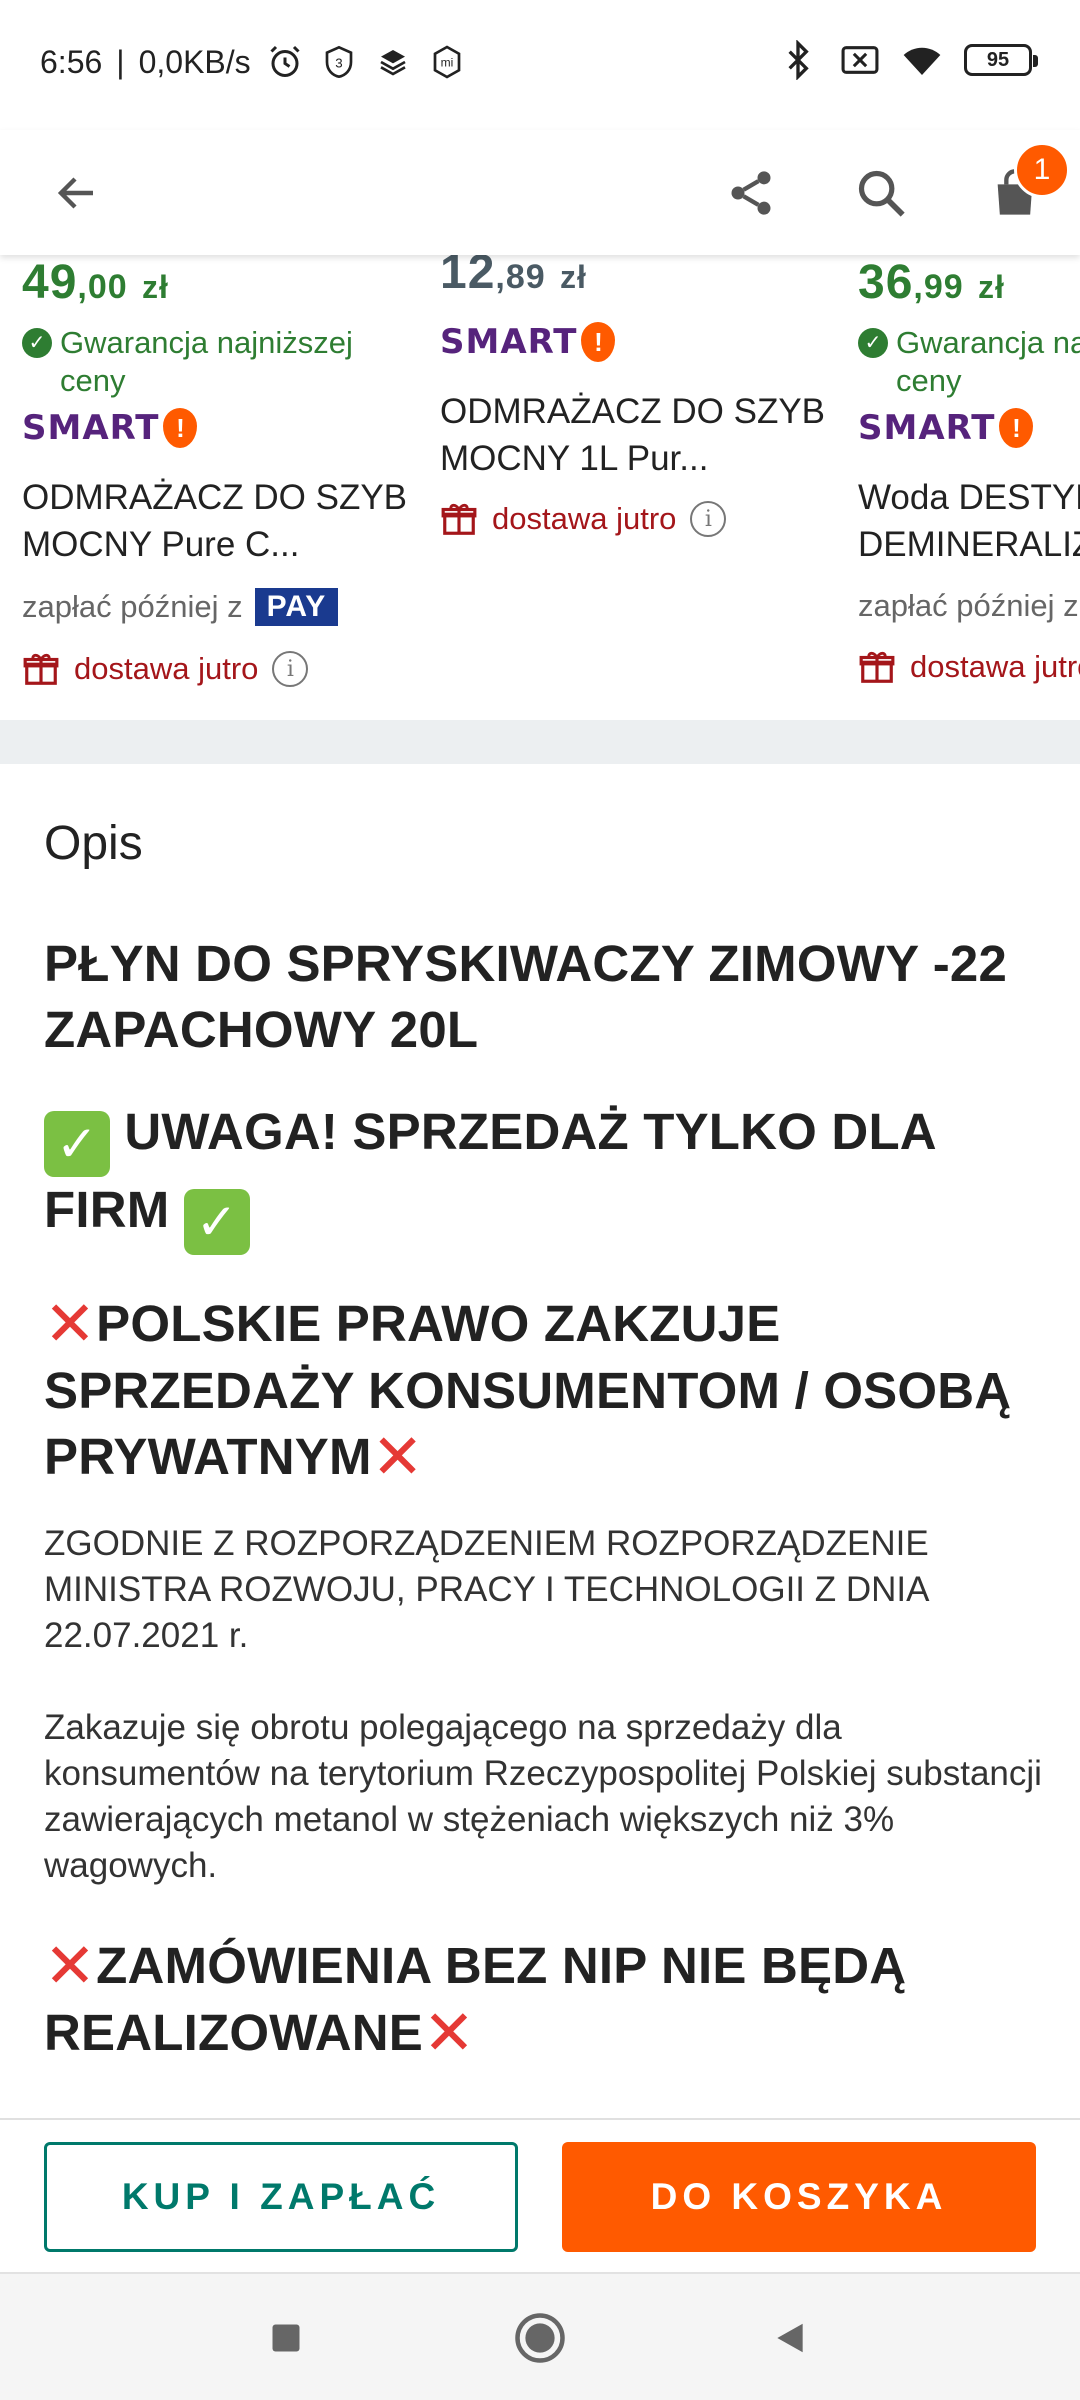 This screenshot has height=2400, width=1080. I want to click on back-nav-button, so click(790, 2338).